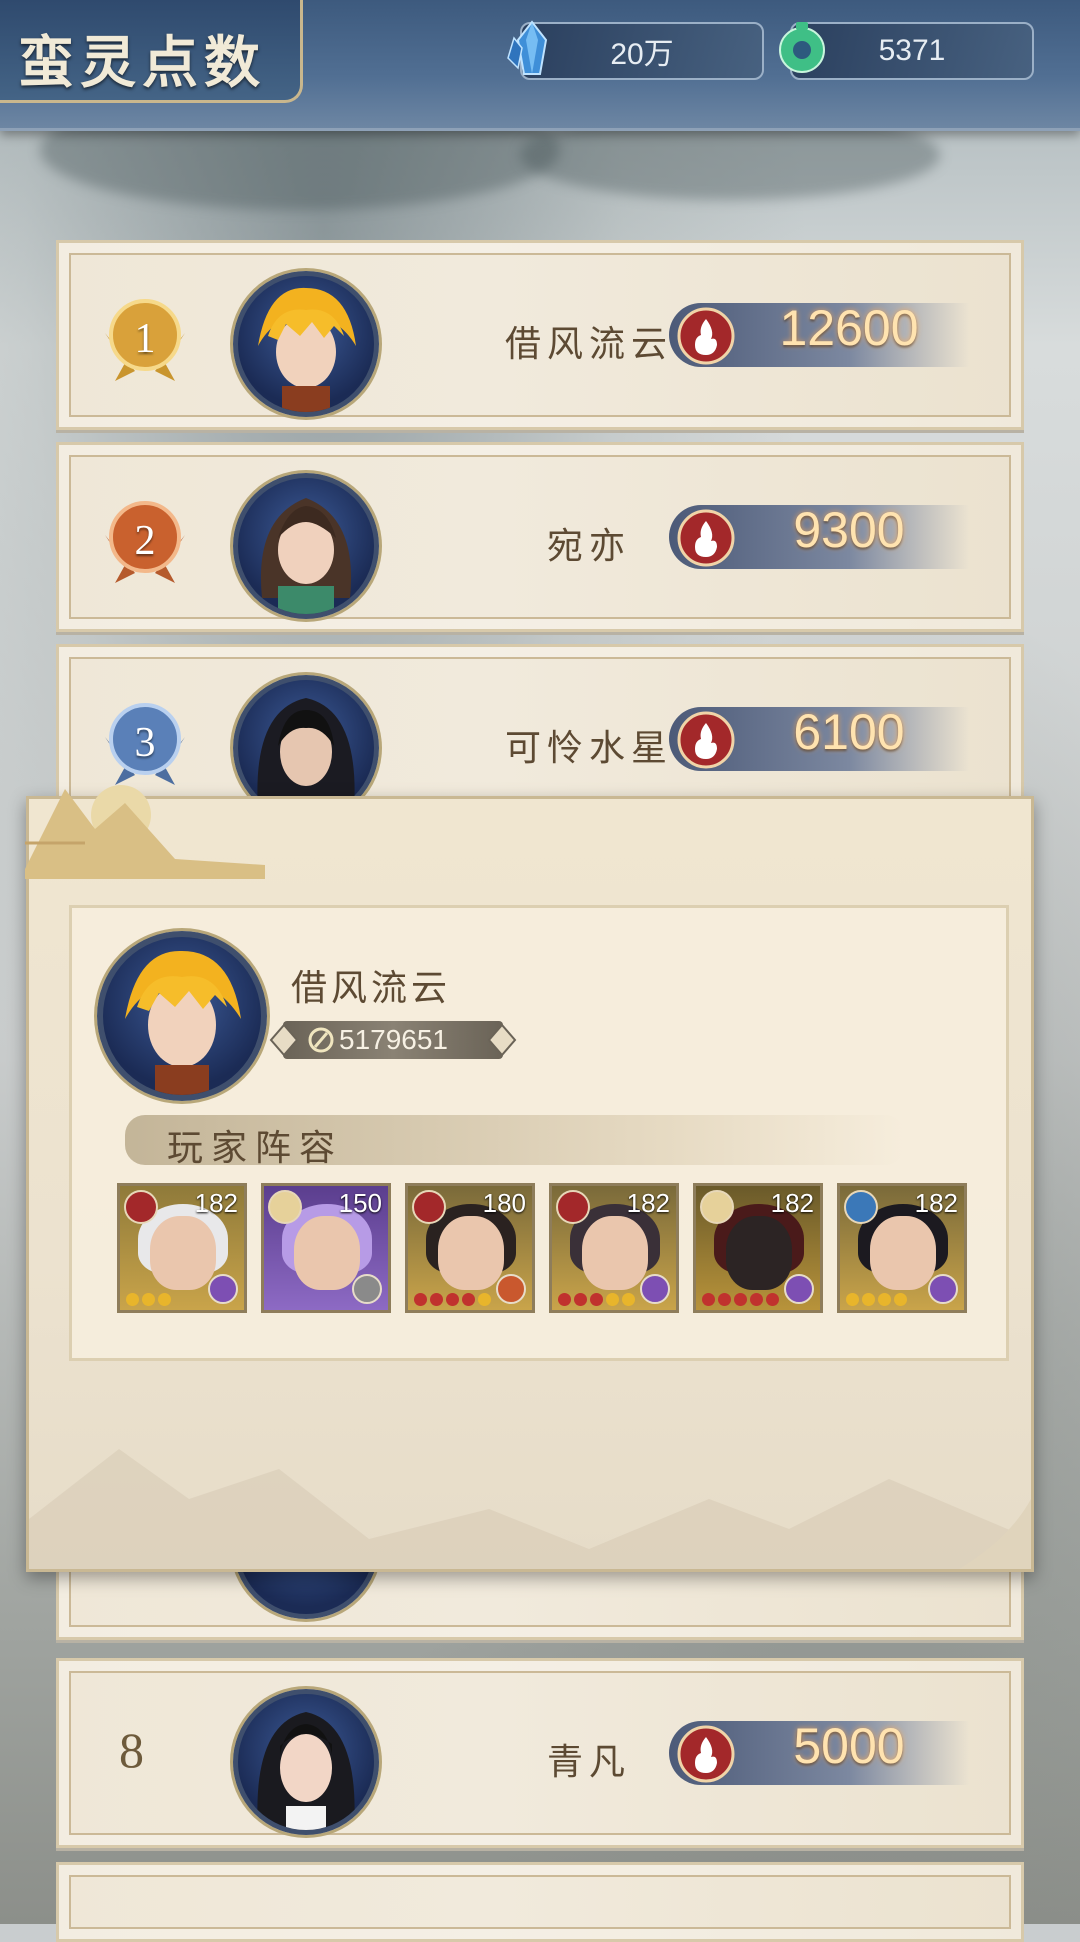  Describe the element at coordinates (542, 1248) in the screenshot. I see `hero-lineup: 182 150 180 182 182 182` at that location.